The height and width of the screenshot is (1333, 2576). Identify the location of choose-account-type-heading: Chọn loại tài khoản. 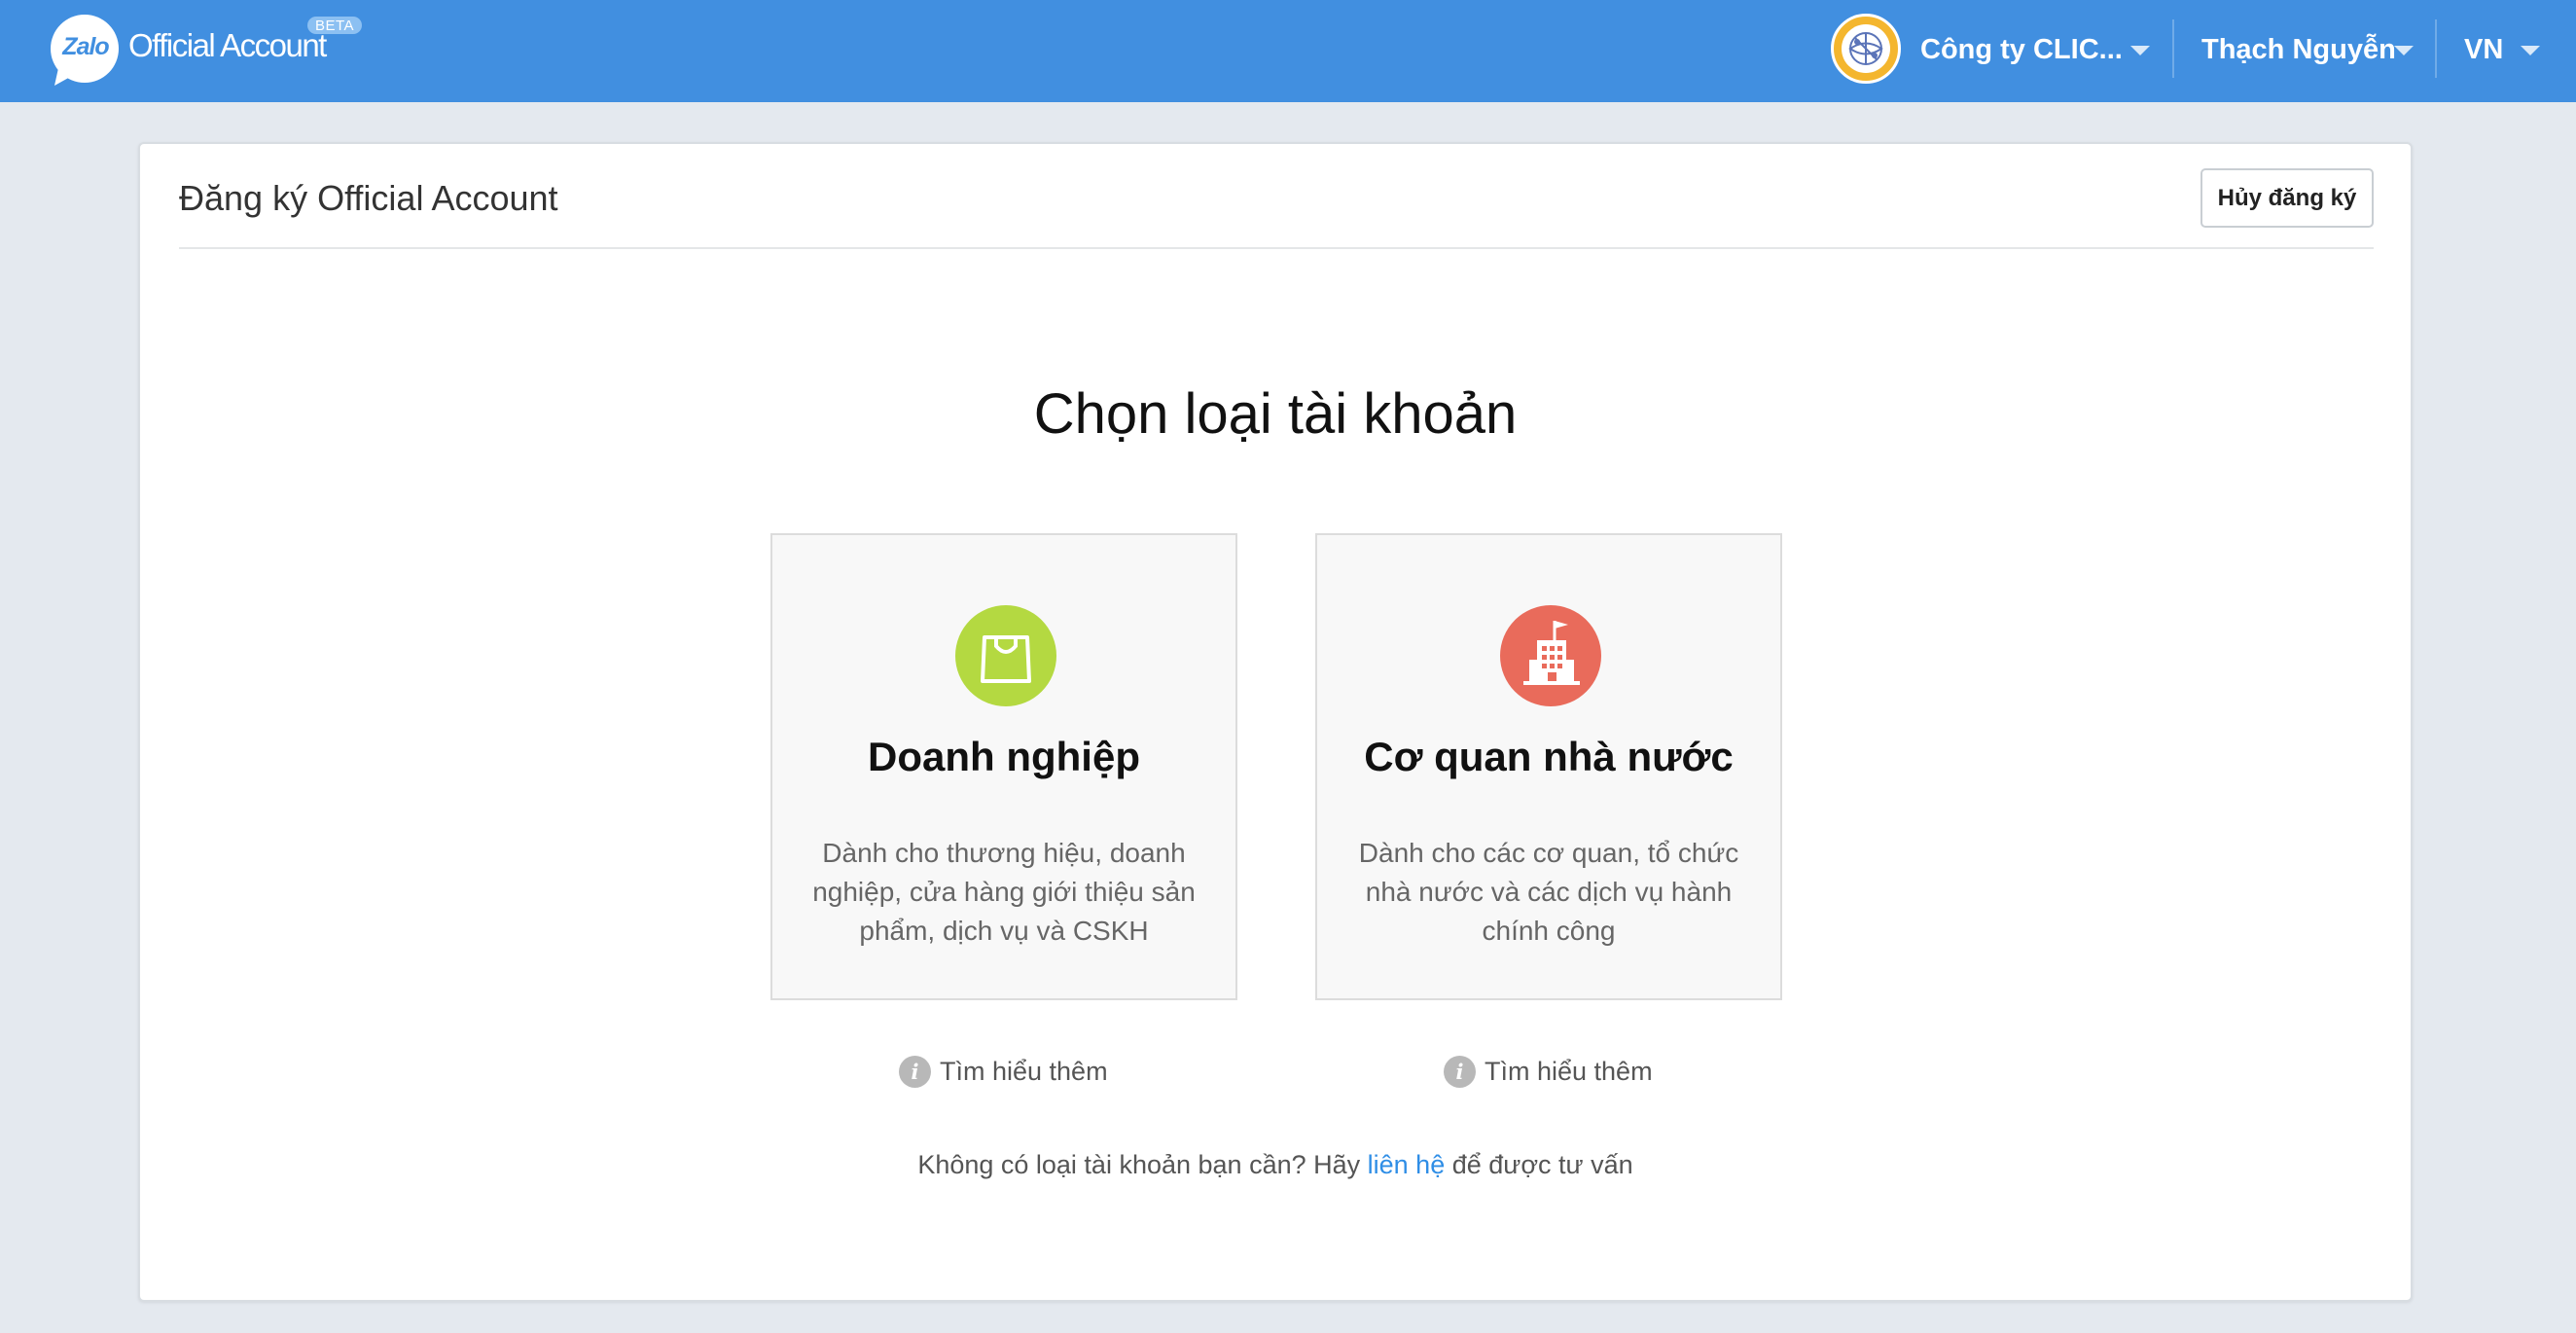
(1275, 414).